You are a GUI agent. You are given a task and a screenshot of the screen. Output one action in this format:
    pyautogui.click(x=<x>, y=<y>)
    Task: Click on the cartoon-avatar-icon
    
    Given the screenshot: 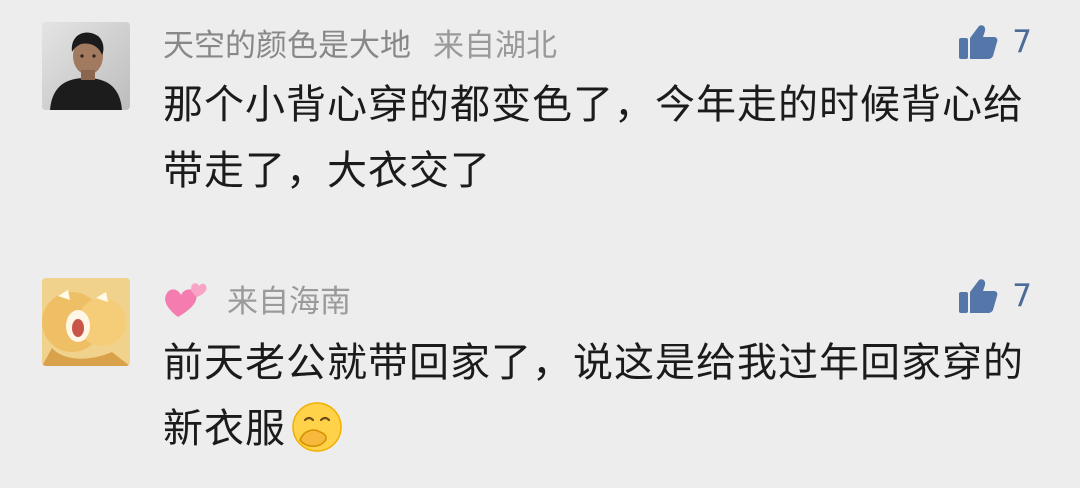 What is the action you would take?
    pyautogui.click(x=86, y=322)
    